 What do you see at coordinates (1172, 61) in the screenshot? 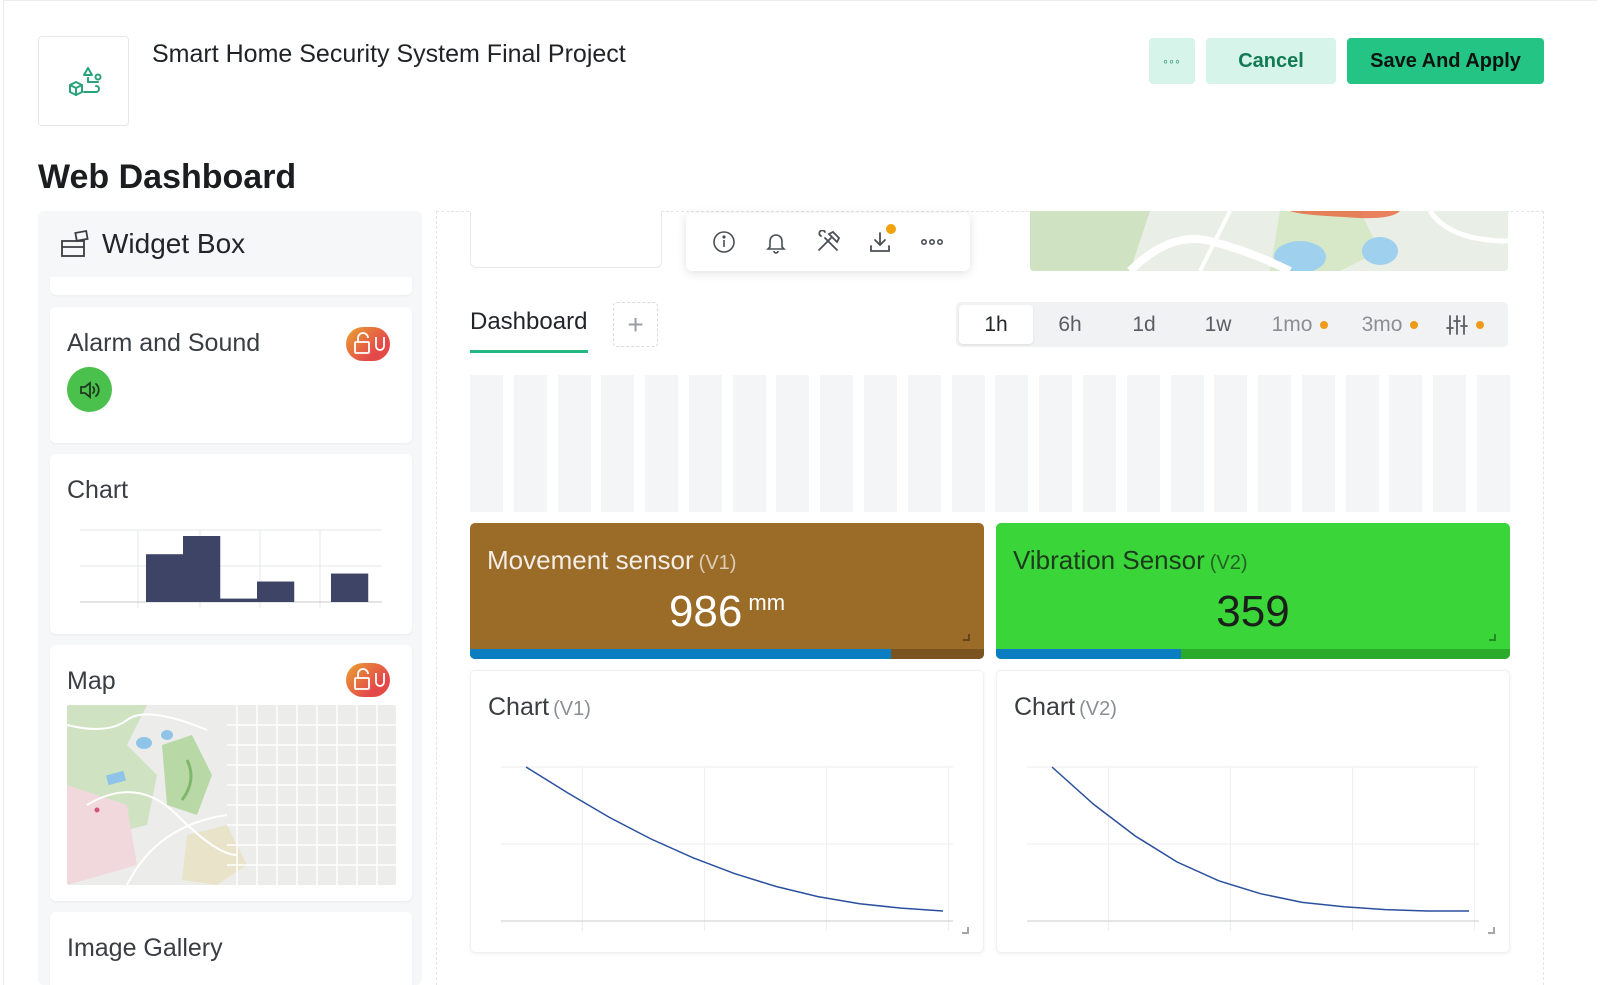
I see `more-button: ◦◦◦` at bounding box center [1172, 61].